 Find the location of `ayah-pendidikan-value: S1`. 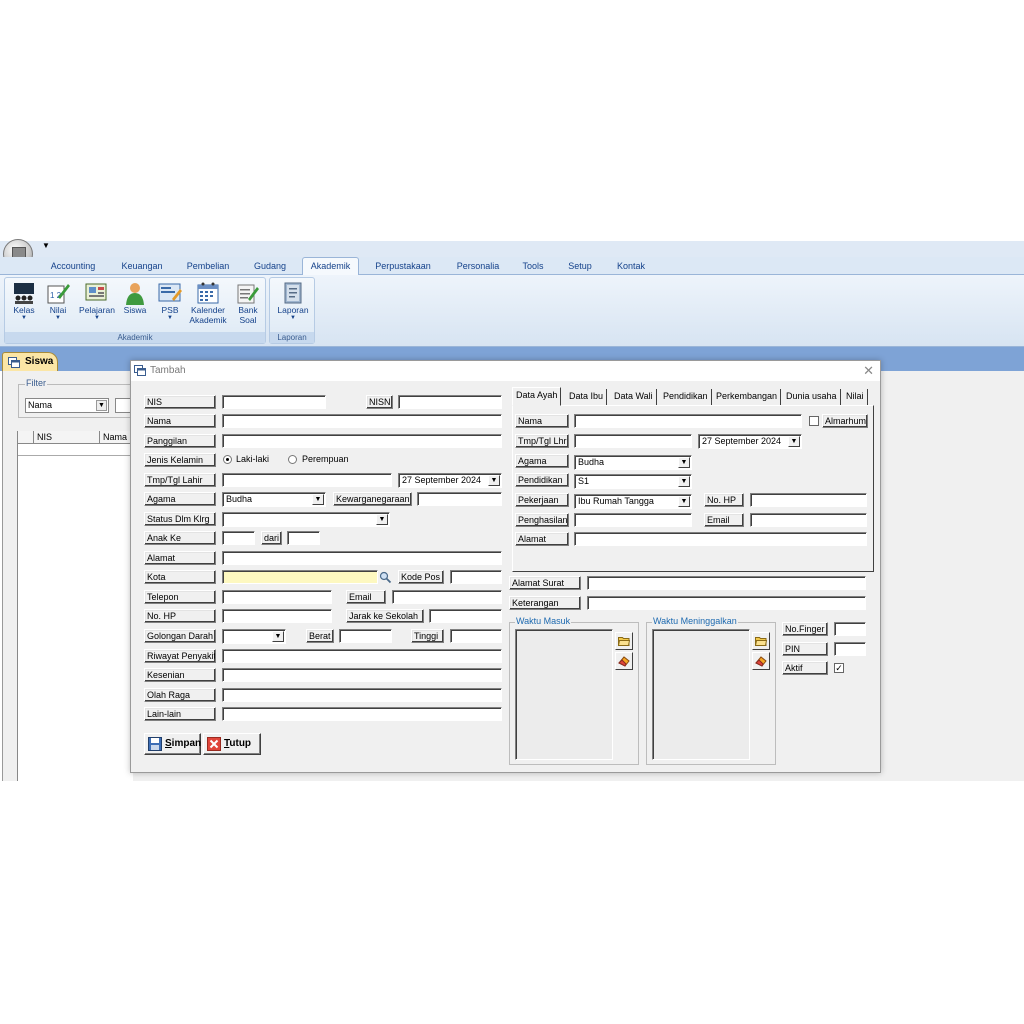

ayah-pendidikan-value: S1 is located at coordinates (584, 481).